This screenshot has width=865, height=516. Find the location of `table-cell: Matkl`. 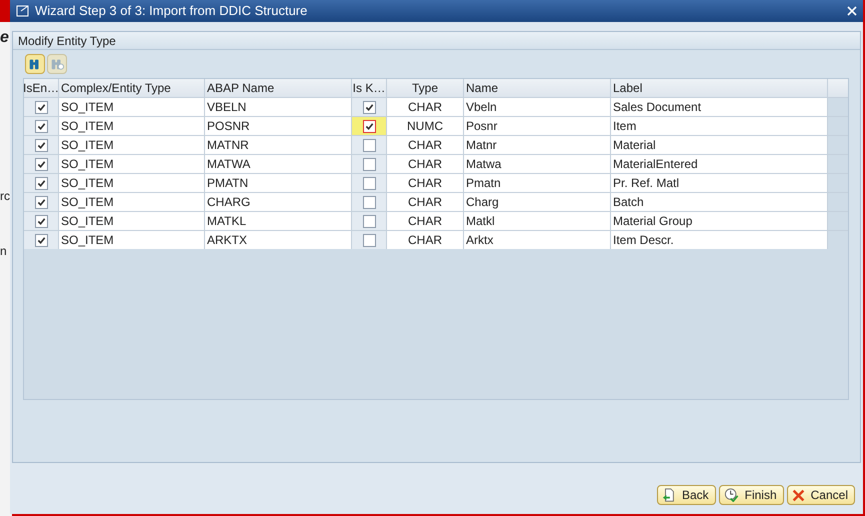

table-cell: Matkl is located at coordinates (537, 221).